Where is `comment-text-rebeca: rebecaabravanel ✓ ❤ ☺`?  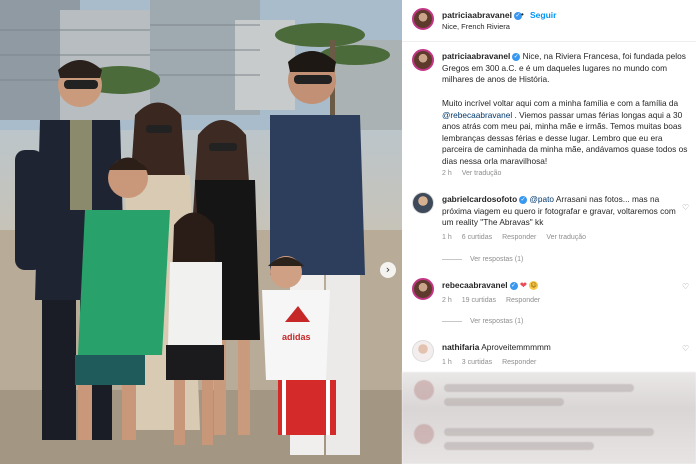
comment-text-rebeca: rebecaabravanel ✓ ❤ ☺ is located at coordinates (561, 286).